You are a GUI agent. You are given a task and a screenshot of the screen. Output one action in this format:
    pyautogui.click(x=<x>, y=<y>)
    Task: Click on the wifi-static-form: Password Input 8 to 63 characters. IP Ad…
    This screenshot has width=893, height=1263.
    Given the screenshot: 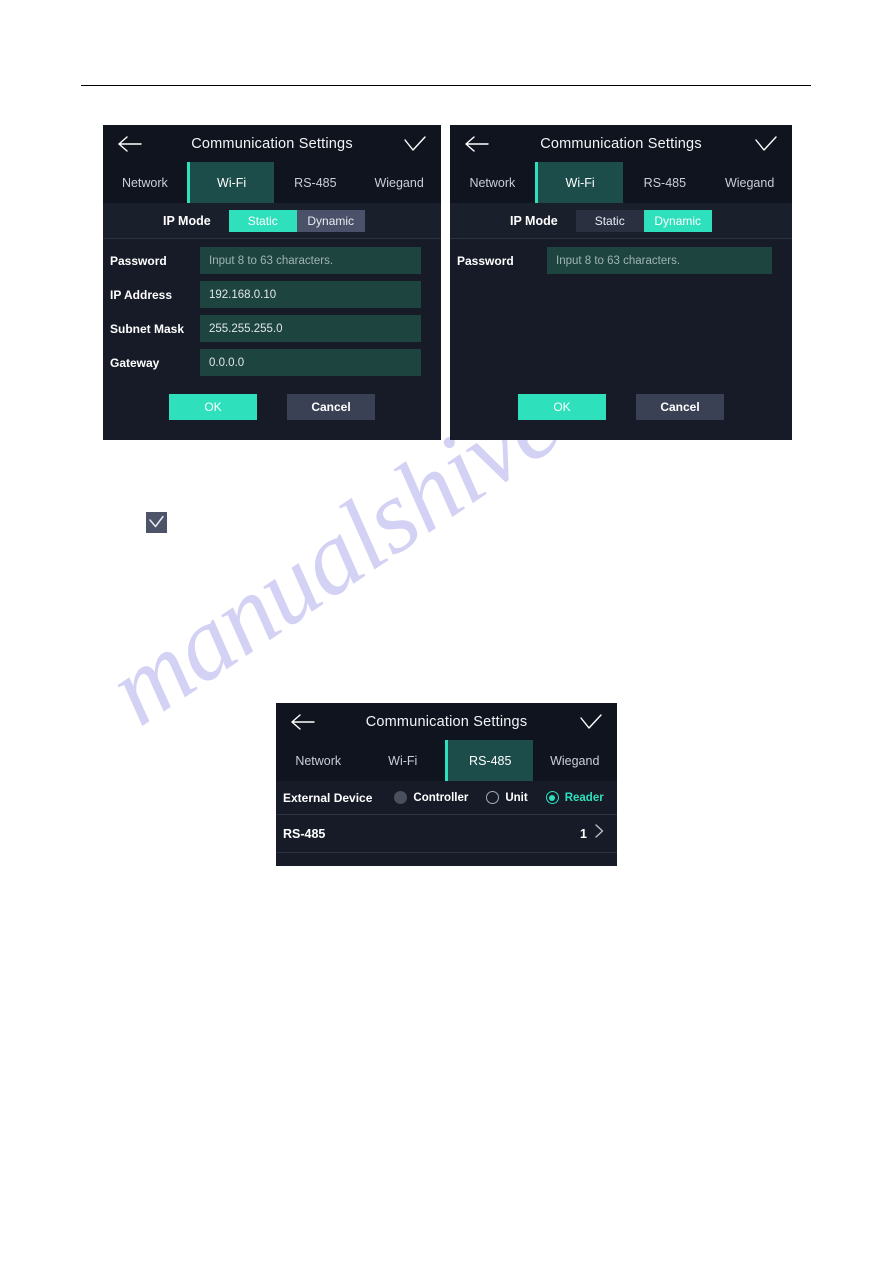 What is the action you would take?
    pyautogui.click(x=272, y=307)
    